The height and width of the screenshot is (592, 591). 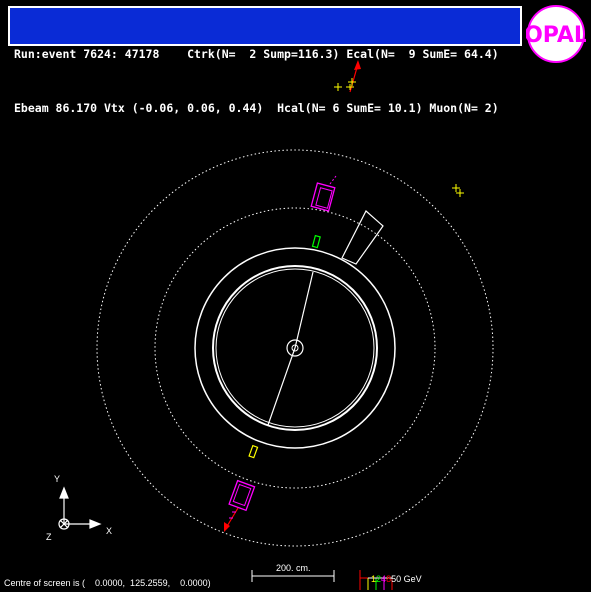 I want to click on hcal-hit-lower, so click(x=253, y=451).